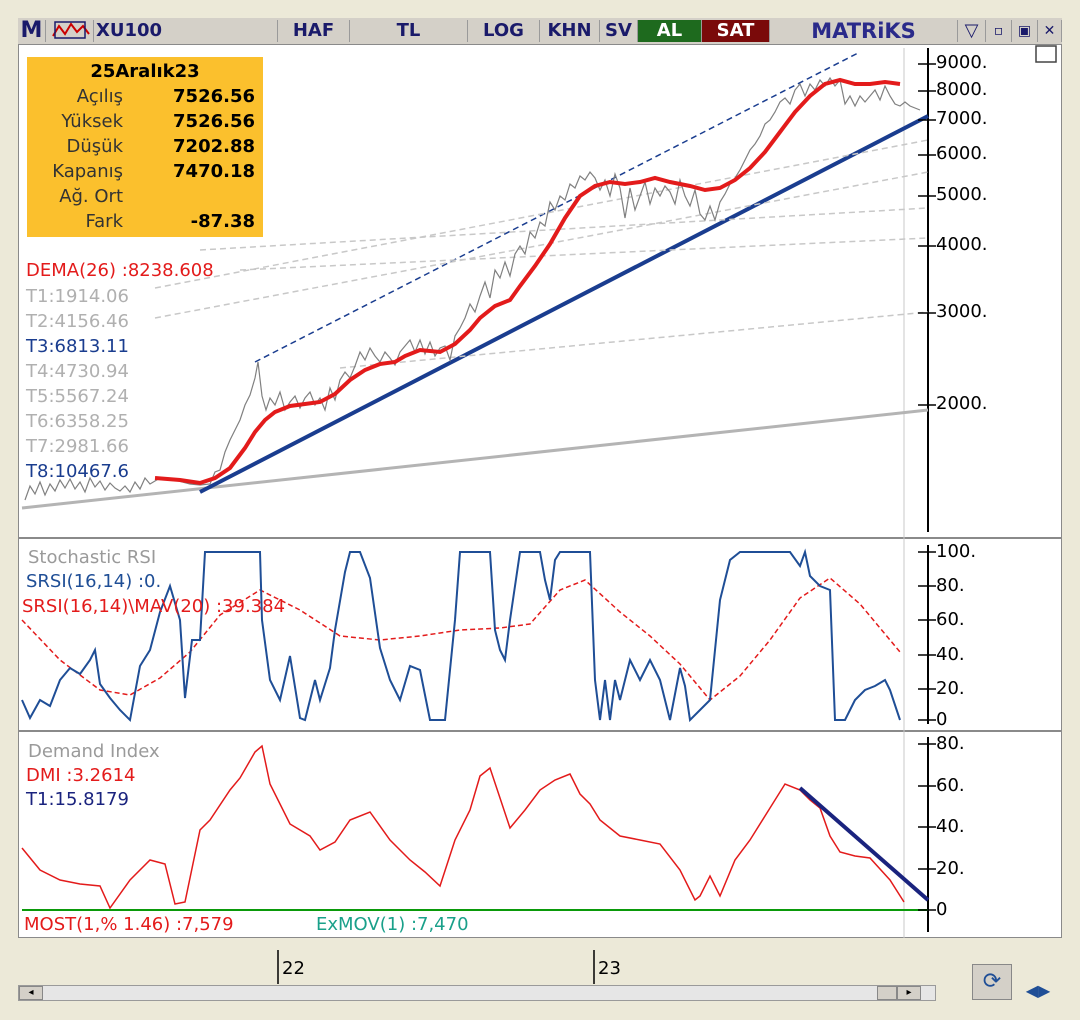  I want to click on price-tick-label: 9000., so click(962, 62).